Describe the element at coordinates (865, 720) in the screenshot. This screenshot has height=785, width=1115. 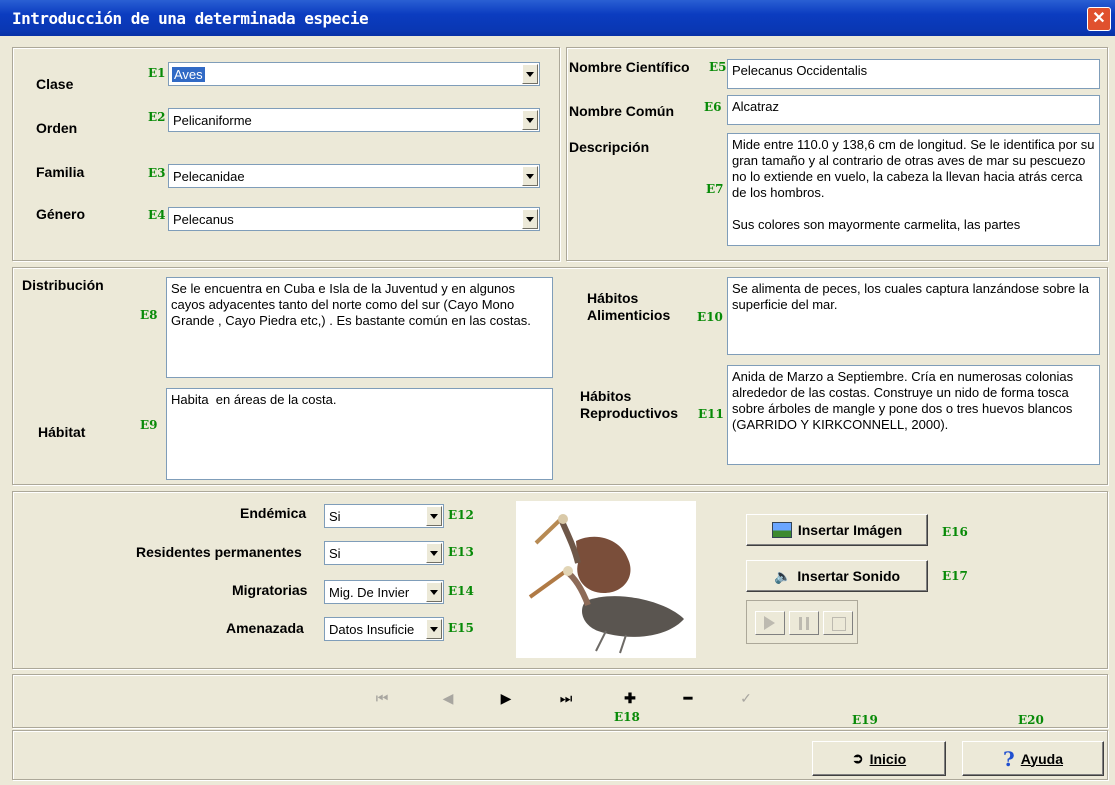
I see `e19-code: E19` at that location.